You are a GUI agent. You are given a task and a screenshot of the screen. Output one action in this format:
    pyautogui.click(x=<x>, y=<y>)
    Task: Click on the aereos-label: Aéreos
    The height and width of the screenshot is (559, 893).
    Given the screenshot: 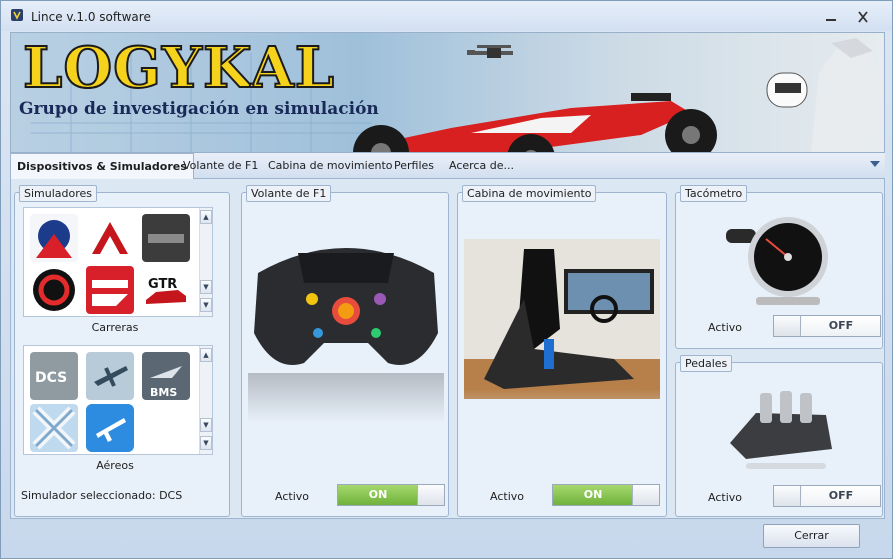 What is the action you would take?
    pyautogui.click(x=115, y=465)
    